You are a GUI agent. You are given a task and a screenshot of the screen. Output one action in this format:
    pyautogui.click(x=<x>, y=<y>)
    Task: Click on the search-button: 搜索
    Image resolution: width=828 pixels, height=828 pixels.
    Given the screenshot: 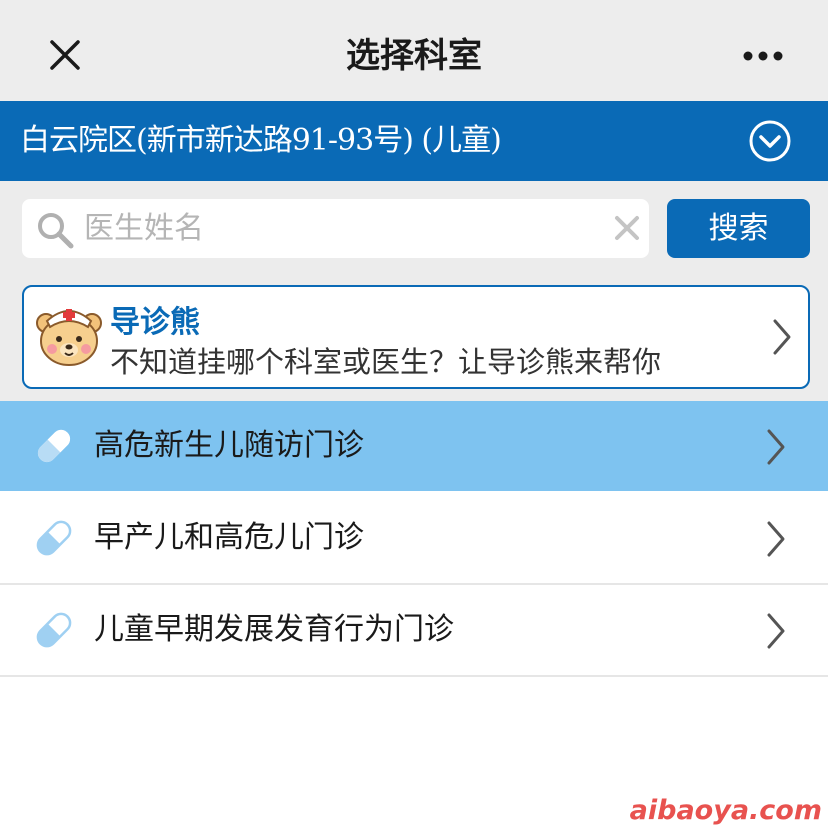 What is the action you would take?
    pyautogui.click(x=738, y=228)
    